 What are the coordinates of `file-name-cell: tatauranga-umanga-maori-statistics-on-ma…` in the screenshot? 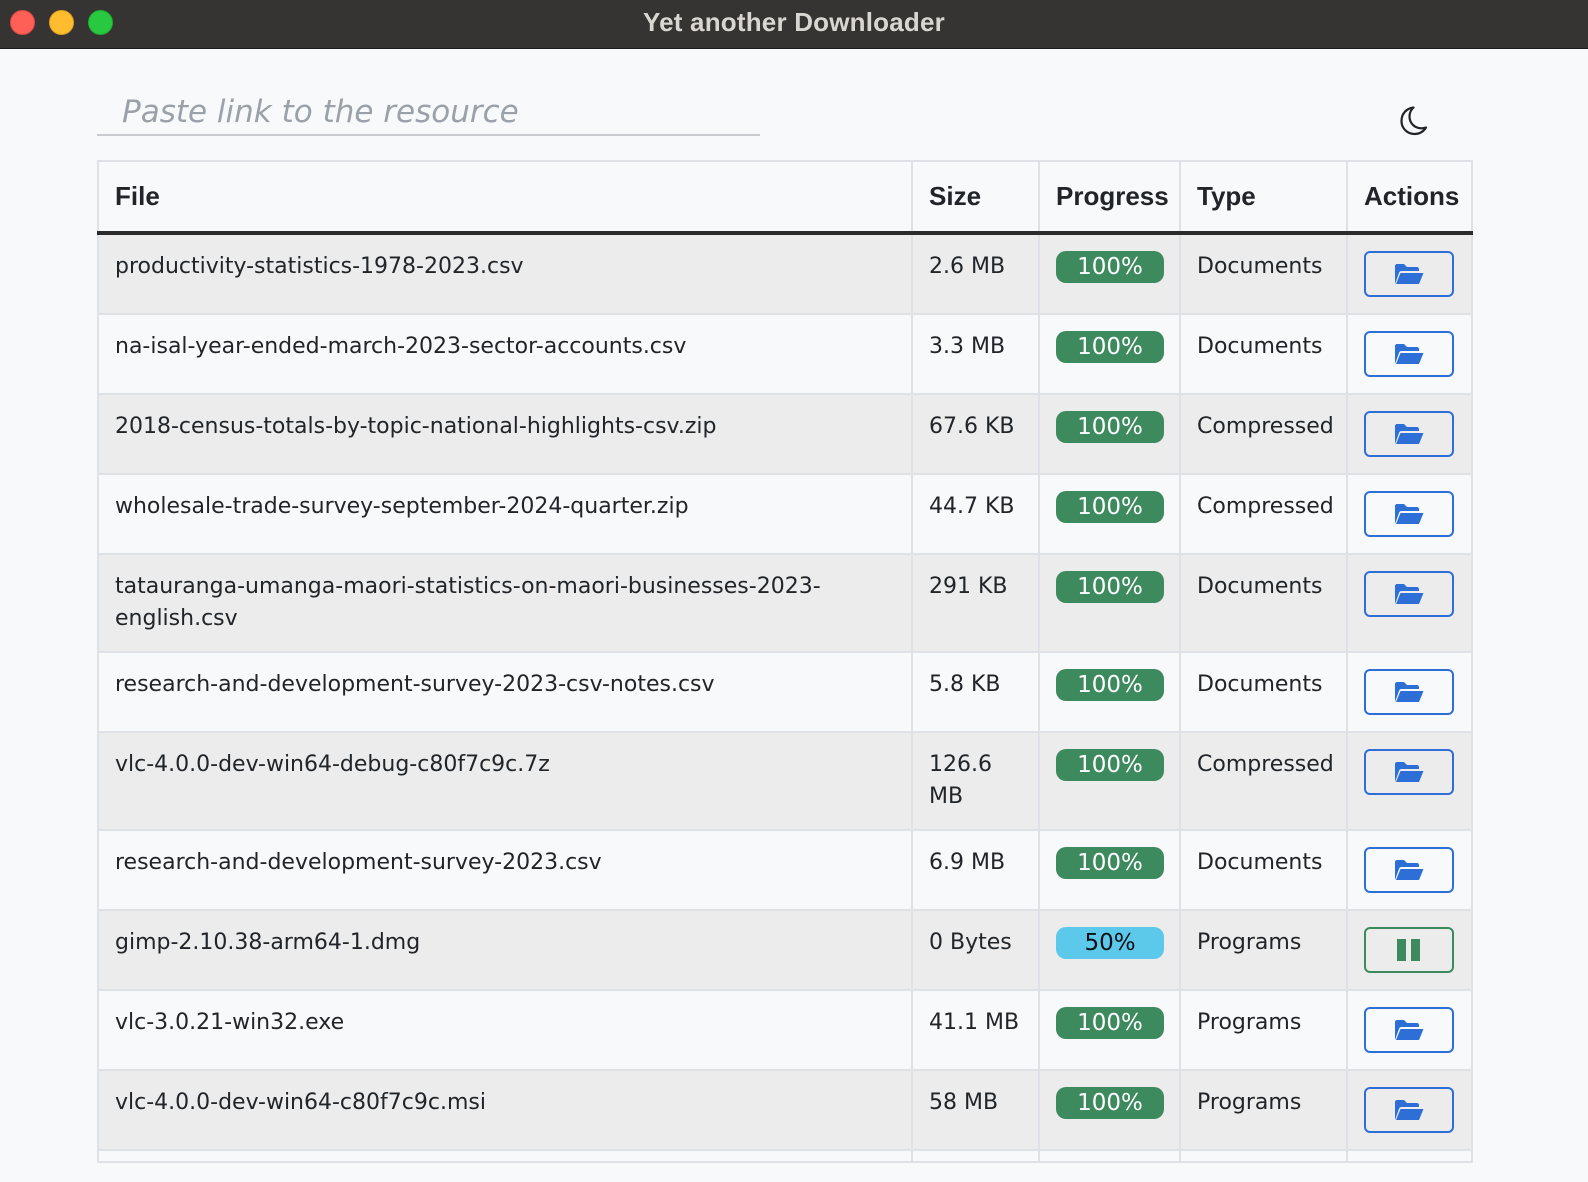 It's located at (505, 603).